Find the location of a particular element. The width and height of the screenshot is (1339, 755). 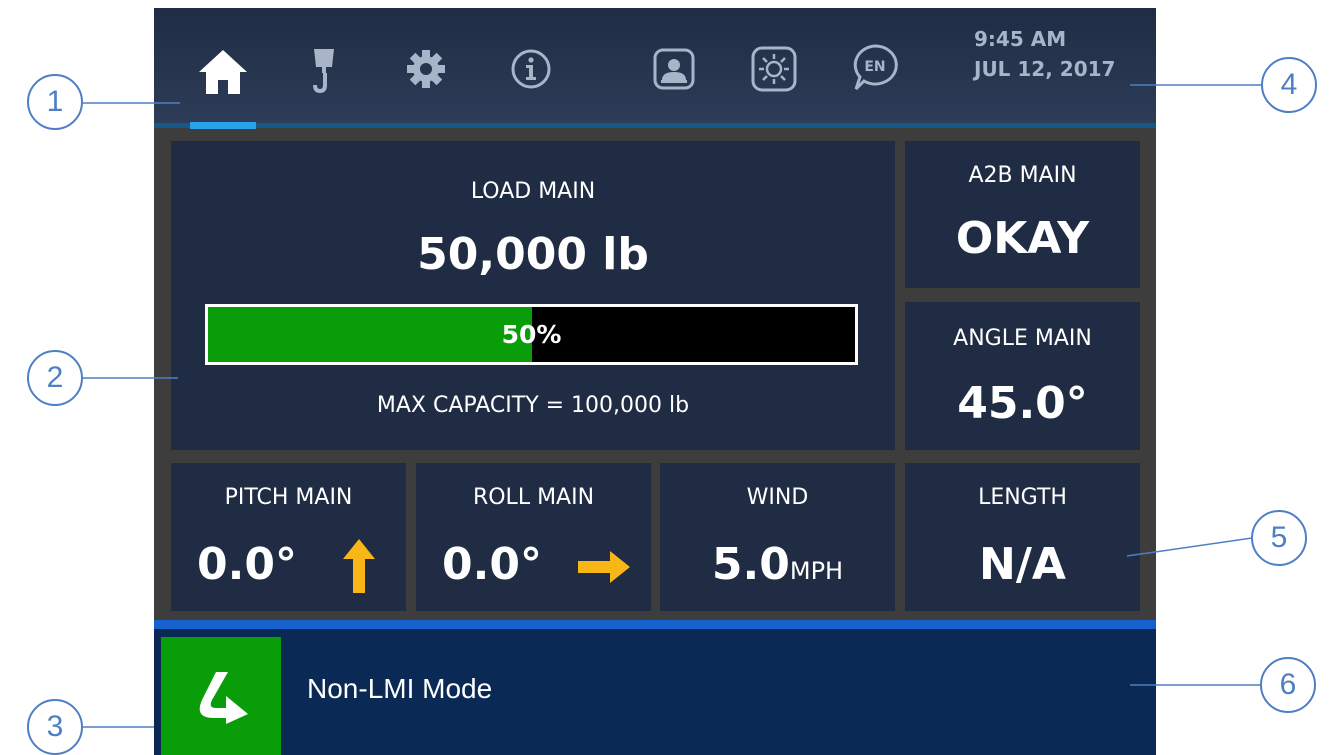

callout-5: 5 is located at coordinates (1279, 538).